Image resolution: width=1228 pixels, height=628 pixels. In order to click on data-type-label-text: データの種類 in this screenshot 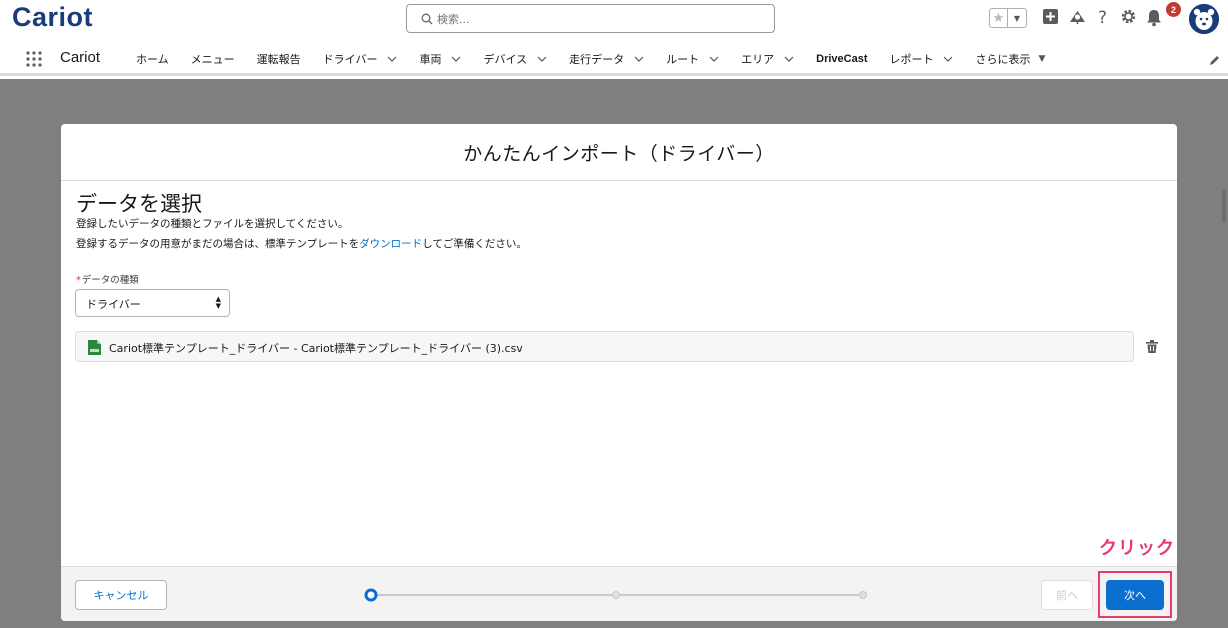, I will do `click(110, 280)`.